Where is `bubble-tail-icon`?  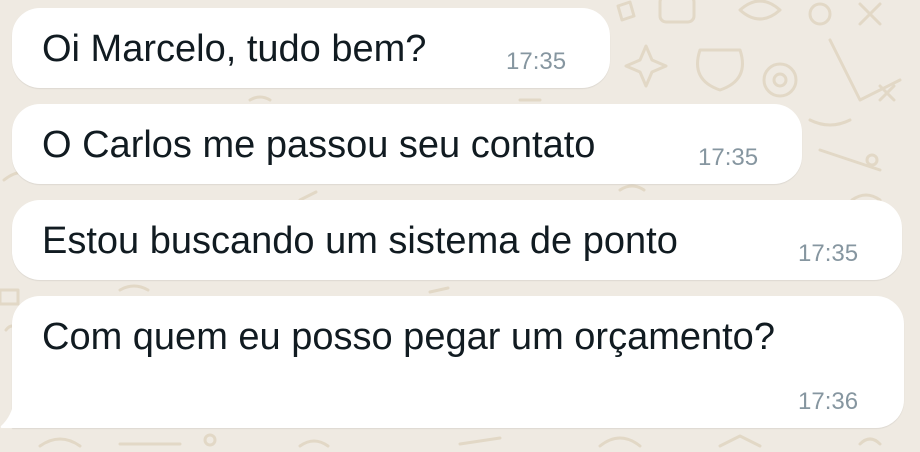 bubble-tail-icon is located at coordinates (11, 414).